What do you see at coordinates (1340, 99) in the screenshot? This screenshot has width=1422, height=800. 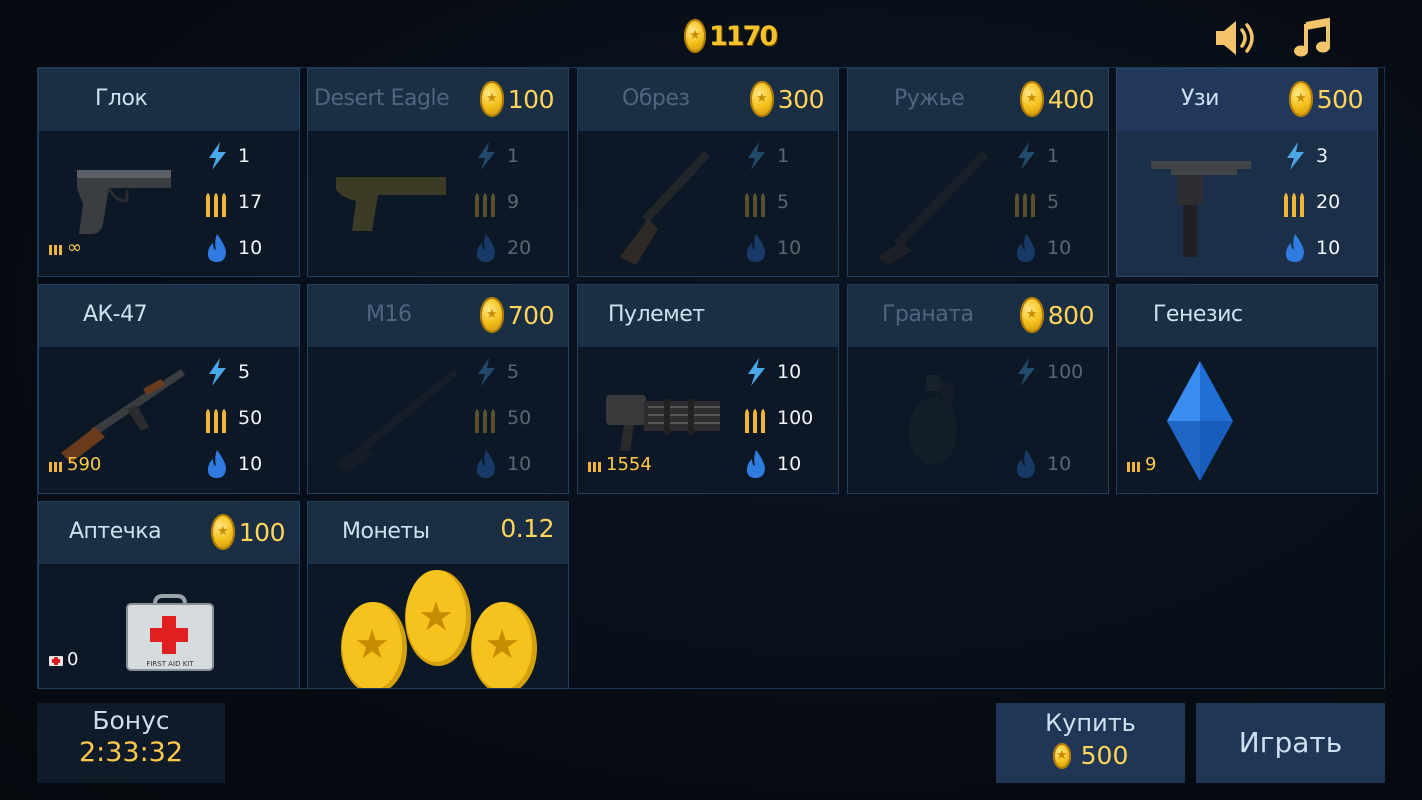 I see `price-value: 500` at bounding box center [1340, 99].